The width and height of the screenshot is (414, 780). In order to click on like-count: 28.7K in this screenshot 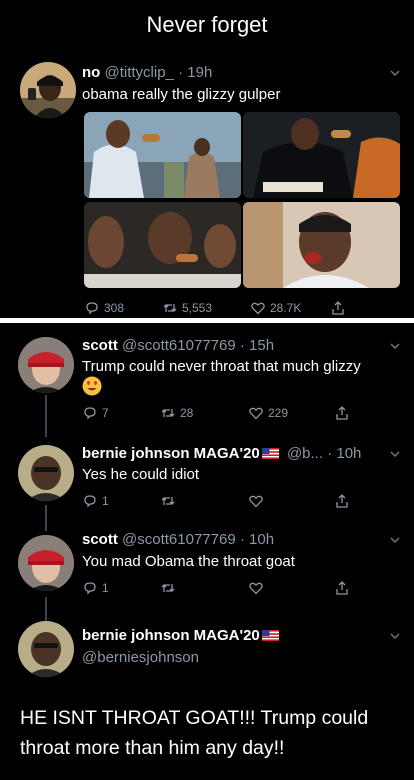, I will do `click(286, 308)`.